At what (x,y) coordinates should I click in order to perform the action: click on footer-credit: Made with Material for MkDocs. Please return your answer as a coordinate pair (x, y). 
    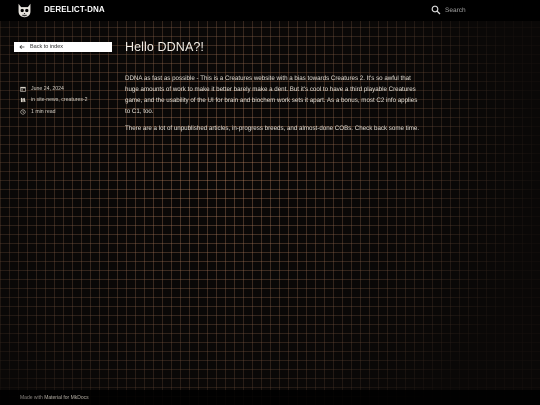
    Looking at the image, I should click on (54, 398).